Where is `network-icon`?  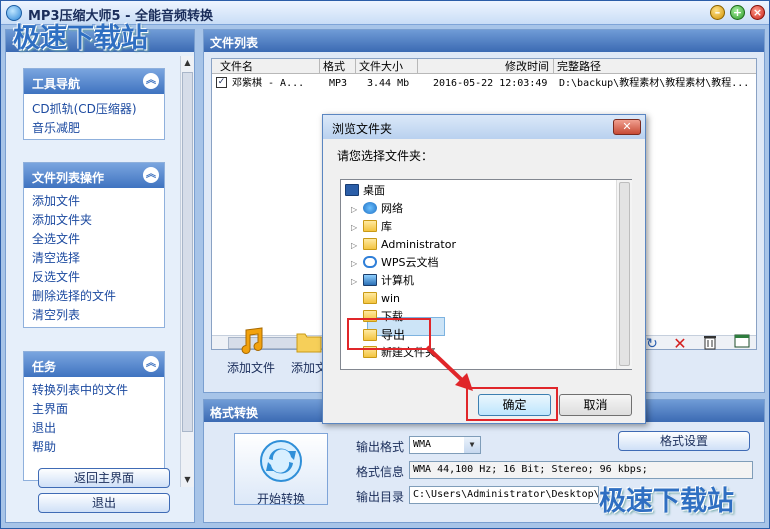
network-icon is located at coordinates (370, 208).